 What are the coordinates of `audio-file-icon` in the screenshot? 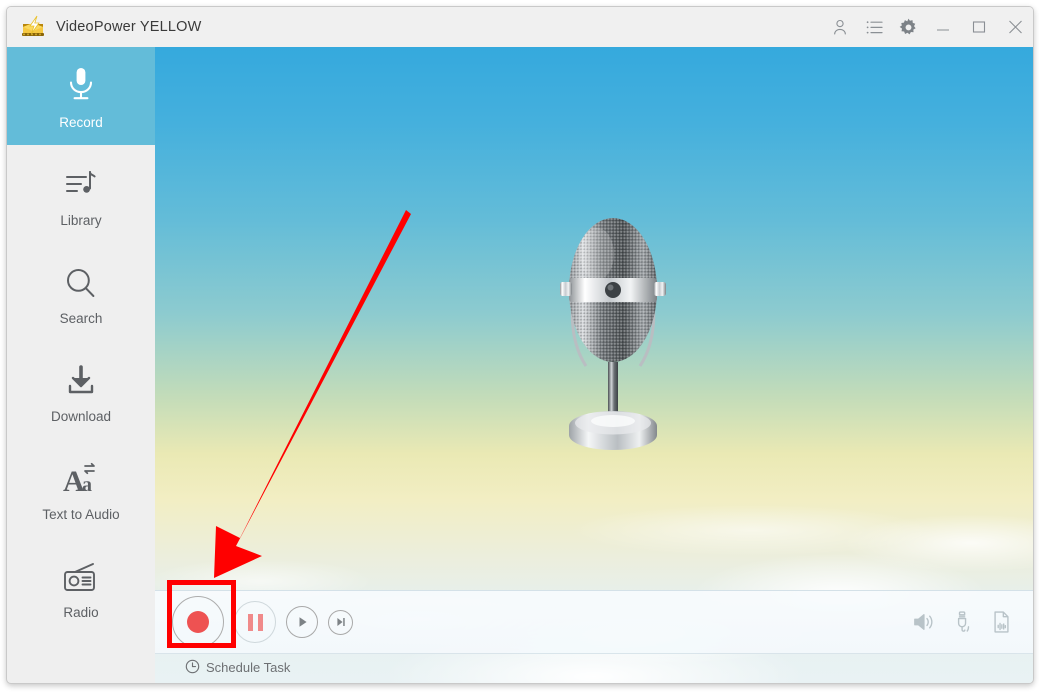 It's located at (1001, 622).